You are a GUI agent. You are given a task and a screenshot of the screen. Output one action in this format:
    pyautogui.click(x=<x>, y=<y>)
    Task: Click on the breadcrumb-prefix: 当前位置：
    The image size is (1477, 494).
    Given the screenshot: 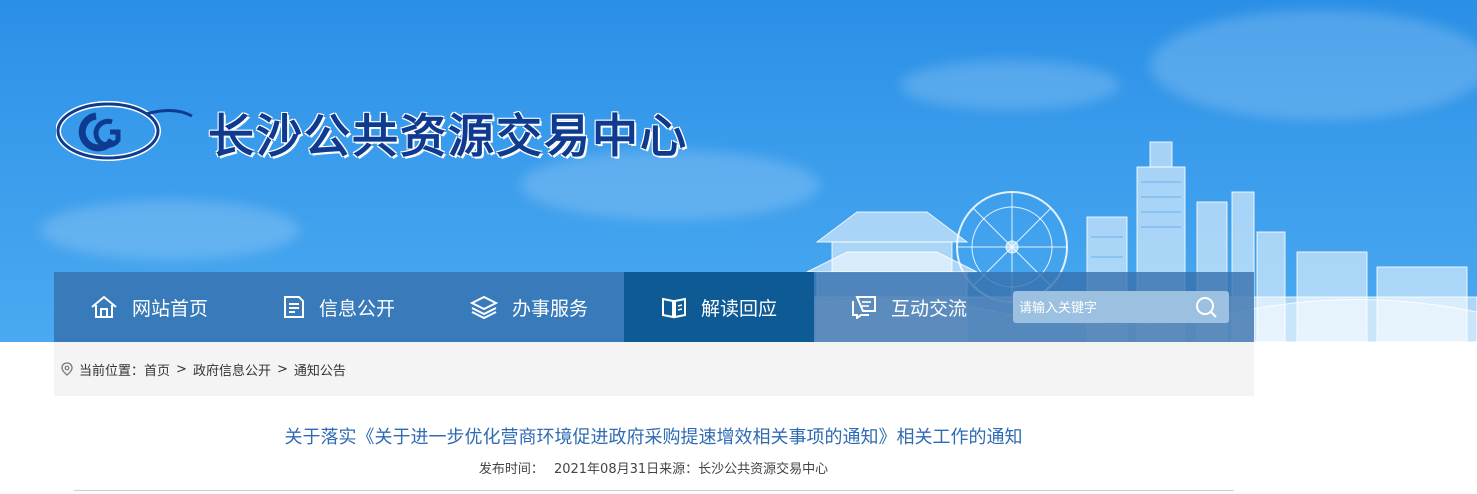 What is the action you would take?
    pyautogui.click(x=112, y=371)
    